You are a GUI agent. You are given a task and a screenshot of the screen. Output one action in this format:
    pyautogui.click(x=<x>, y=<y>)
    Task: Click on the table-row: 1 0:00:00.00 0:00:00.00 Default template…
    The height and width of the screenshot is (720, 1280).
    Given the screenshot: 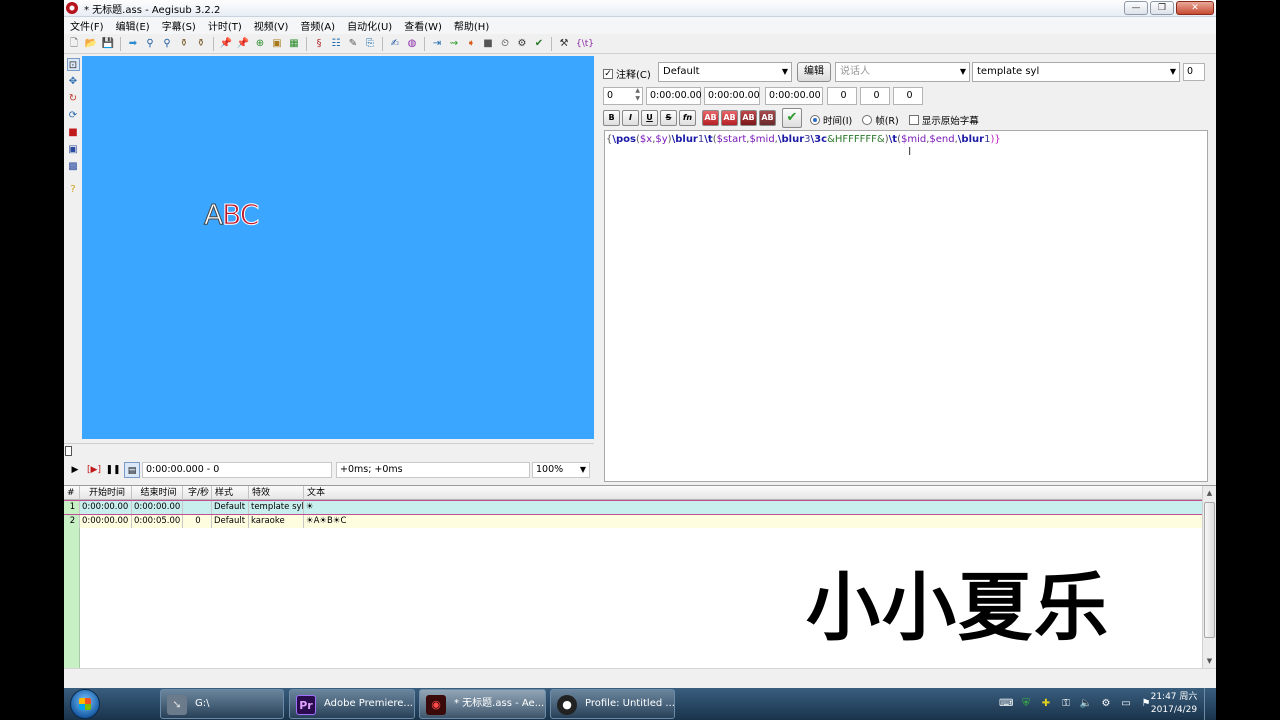 What is the action you would take?
    pyautogui.click(x=633, y=507)
    